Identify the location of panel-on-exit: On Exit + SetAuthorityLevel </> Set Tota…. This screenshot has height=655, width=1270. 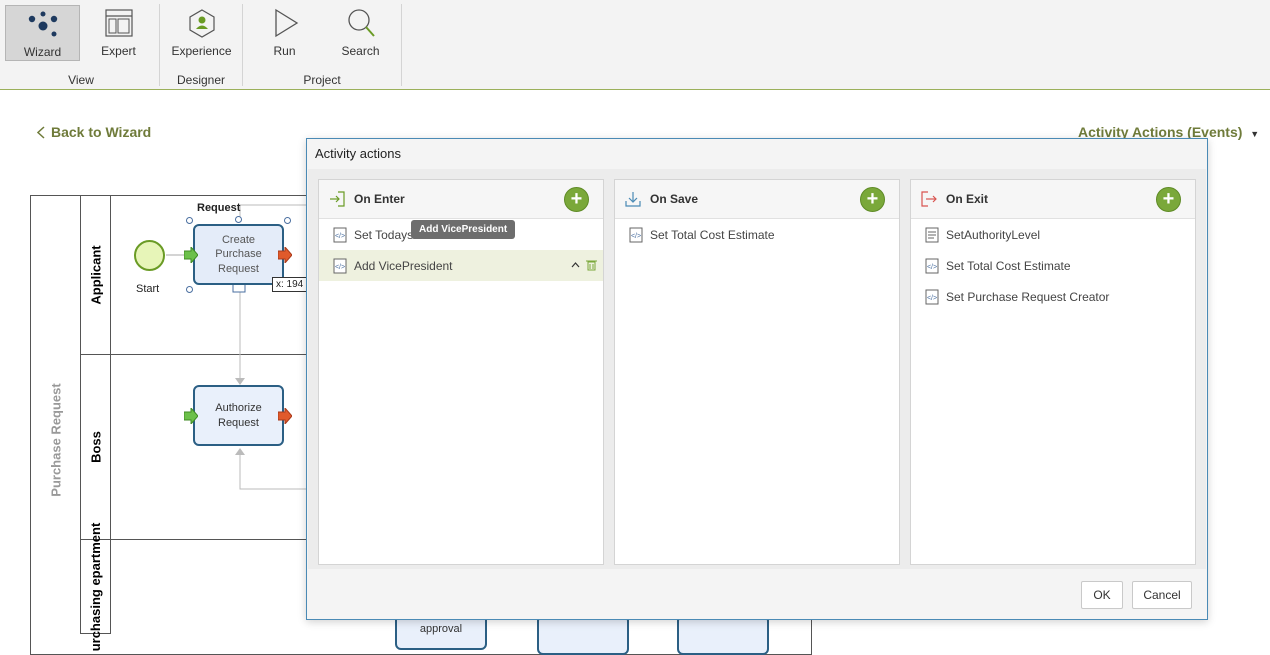
(1053, 372).